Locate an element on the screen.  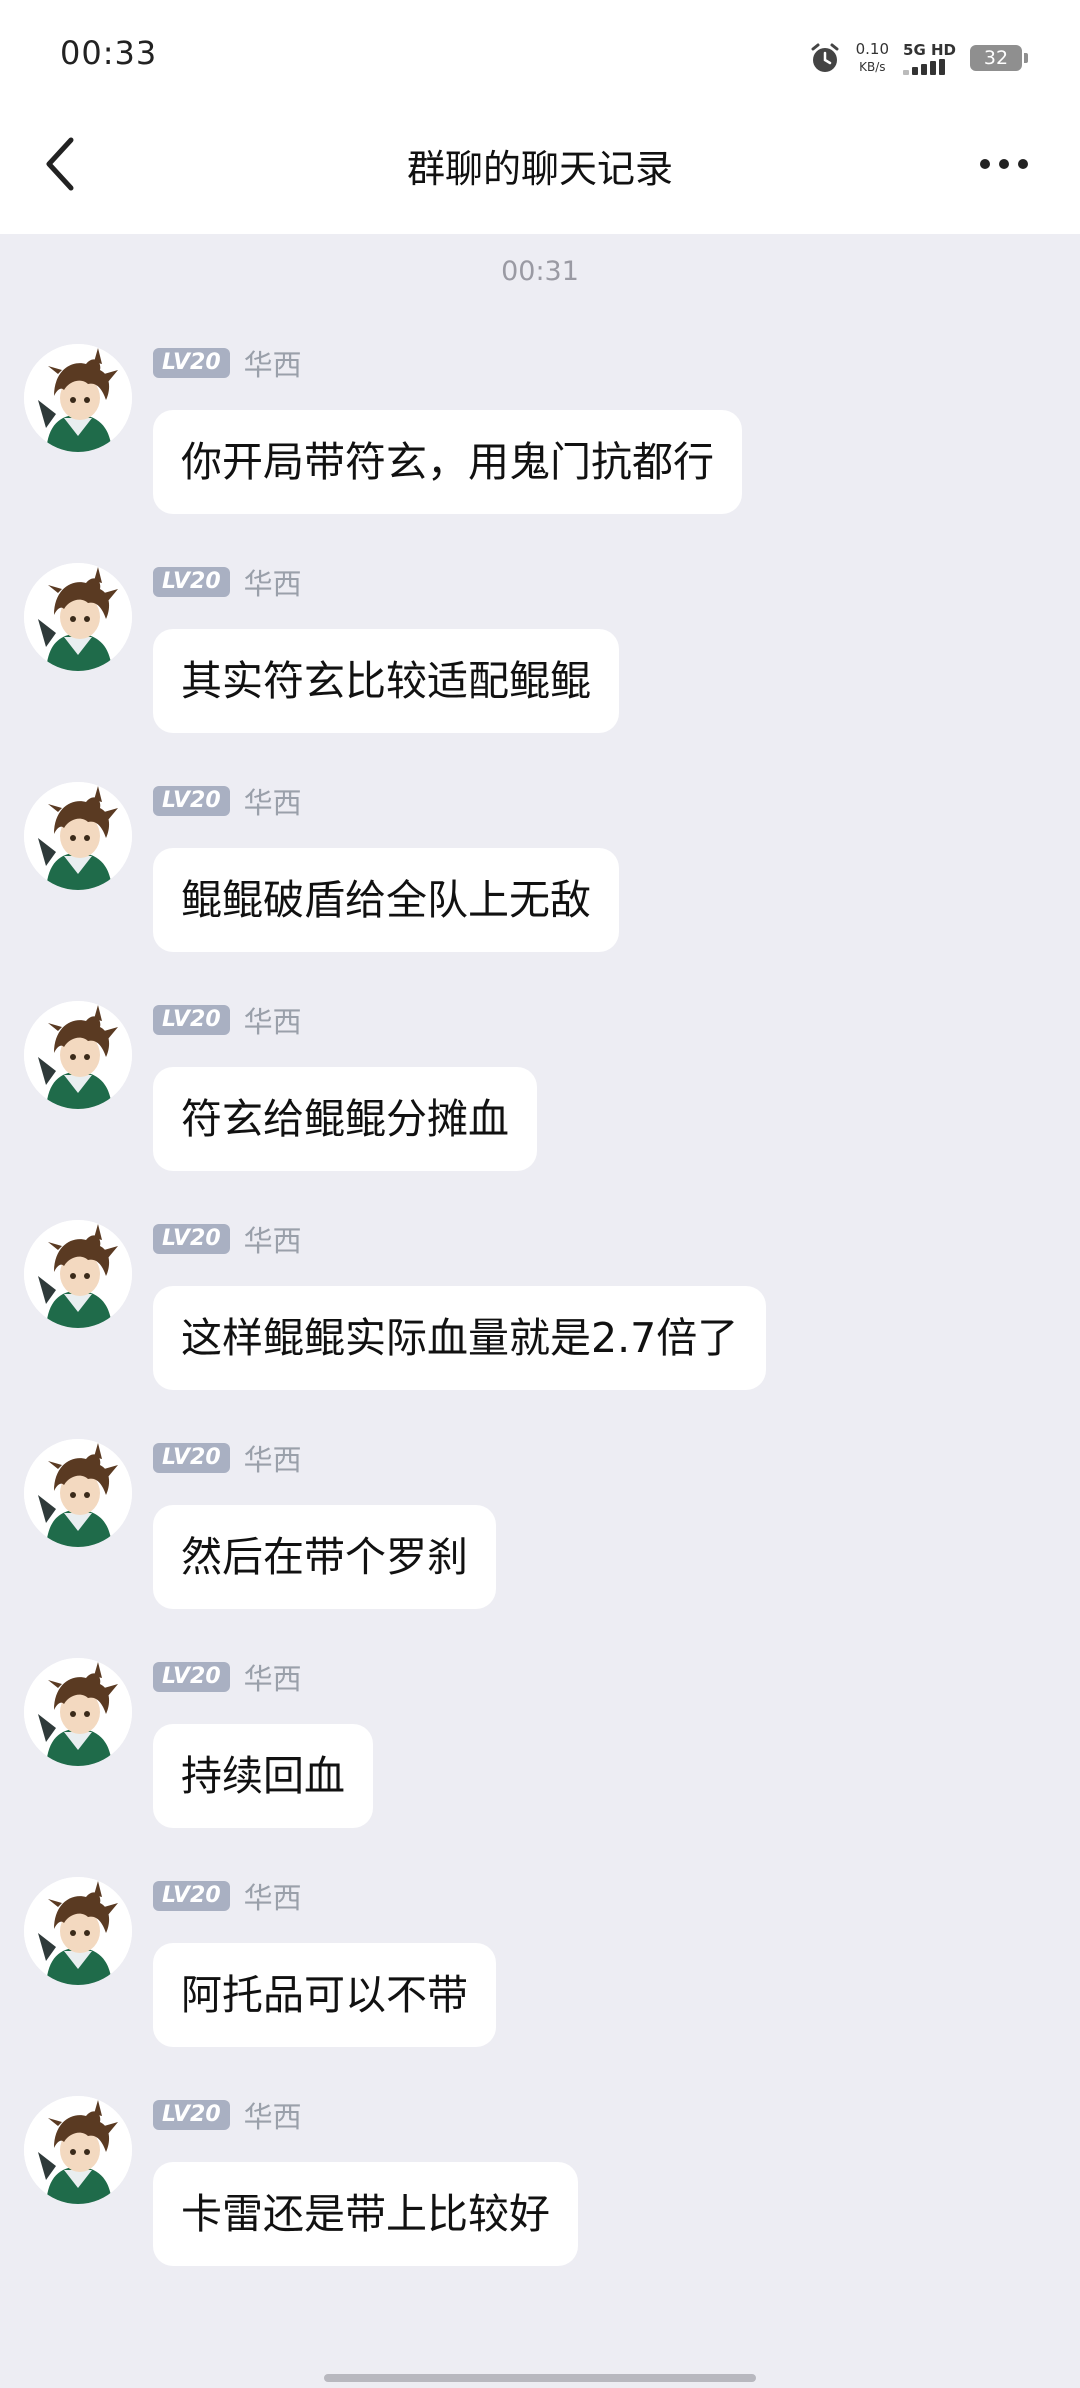
back-button is located at coordinates (60, 164).